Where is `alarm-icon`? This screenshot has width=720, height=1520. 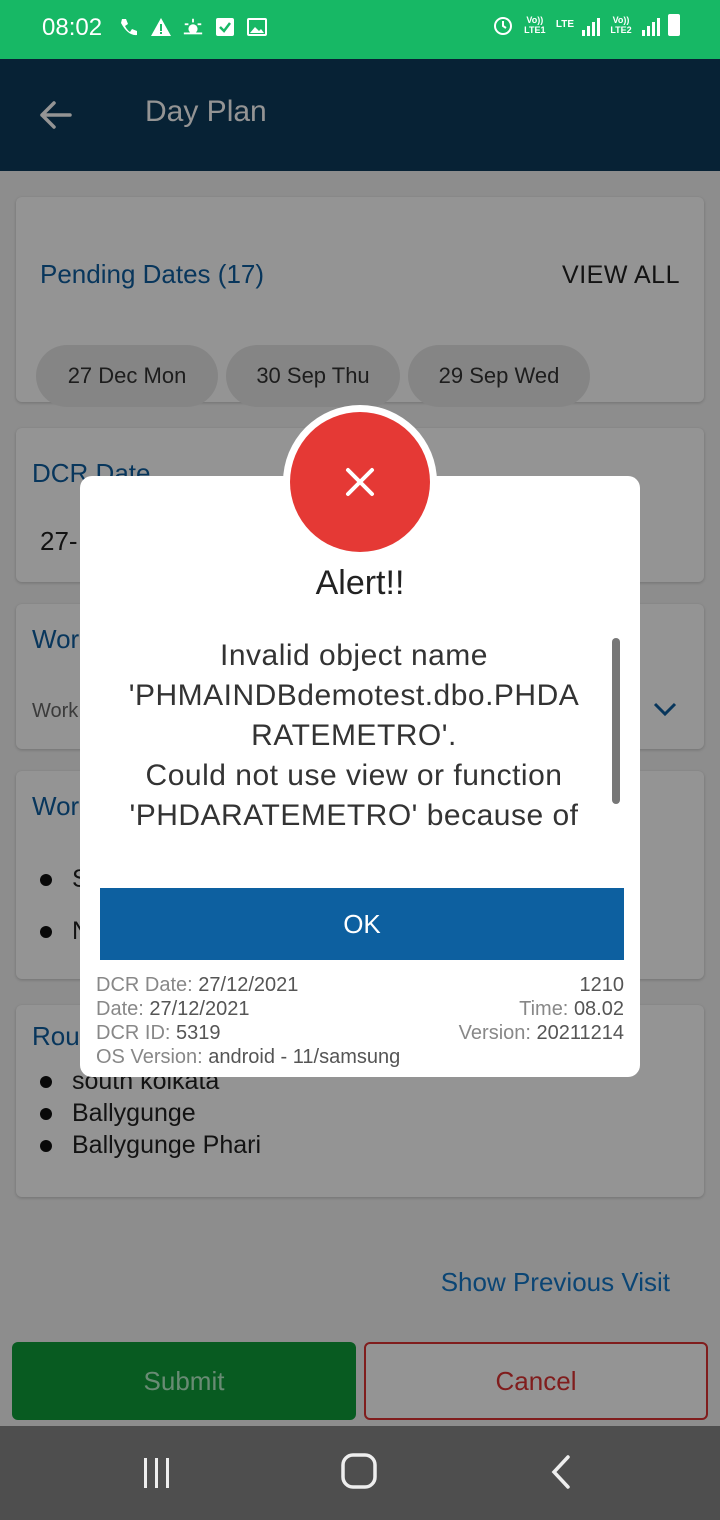 alarm-icon is located at coordinates (503, 25).